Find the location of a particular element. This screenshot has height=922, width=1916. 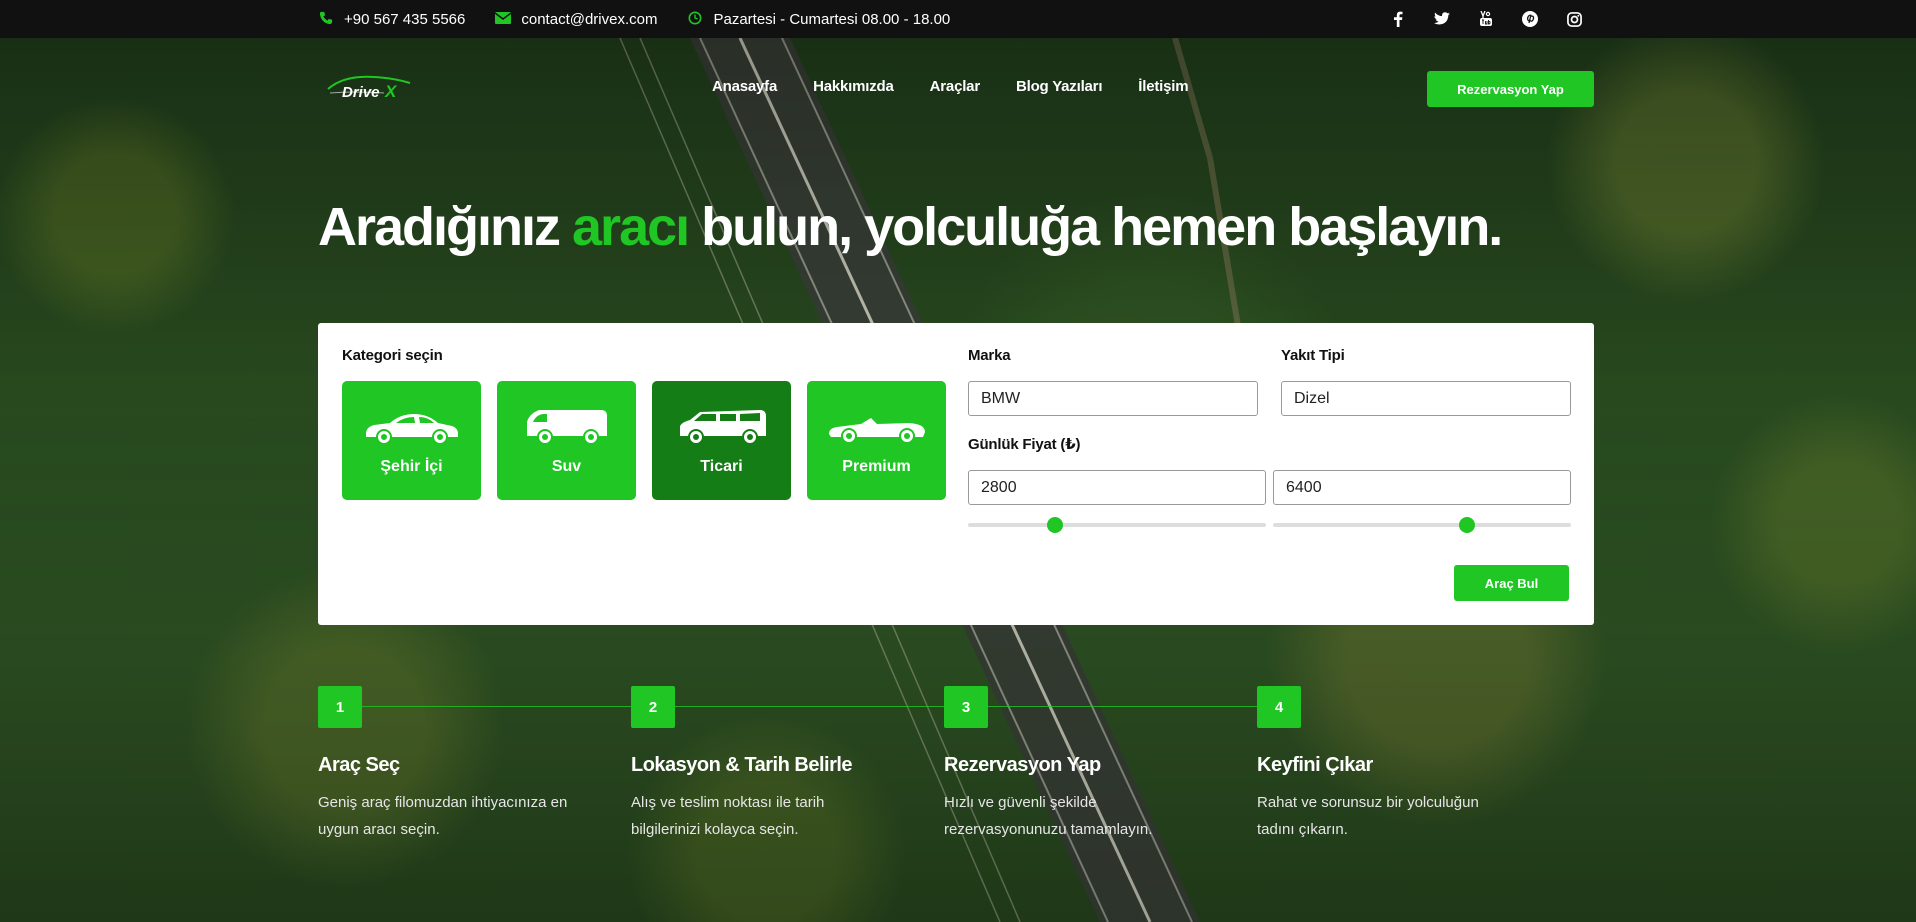

step-number: 2 is located at coordinates (653, 707).